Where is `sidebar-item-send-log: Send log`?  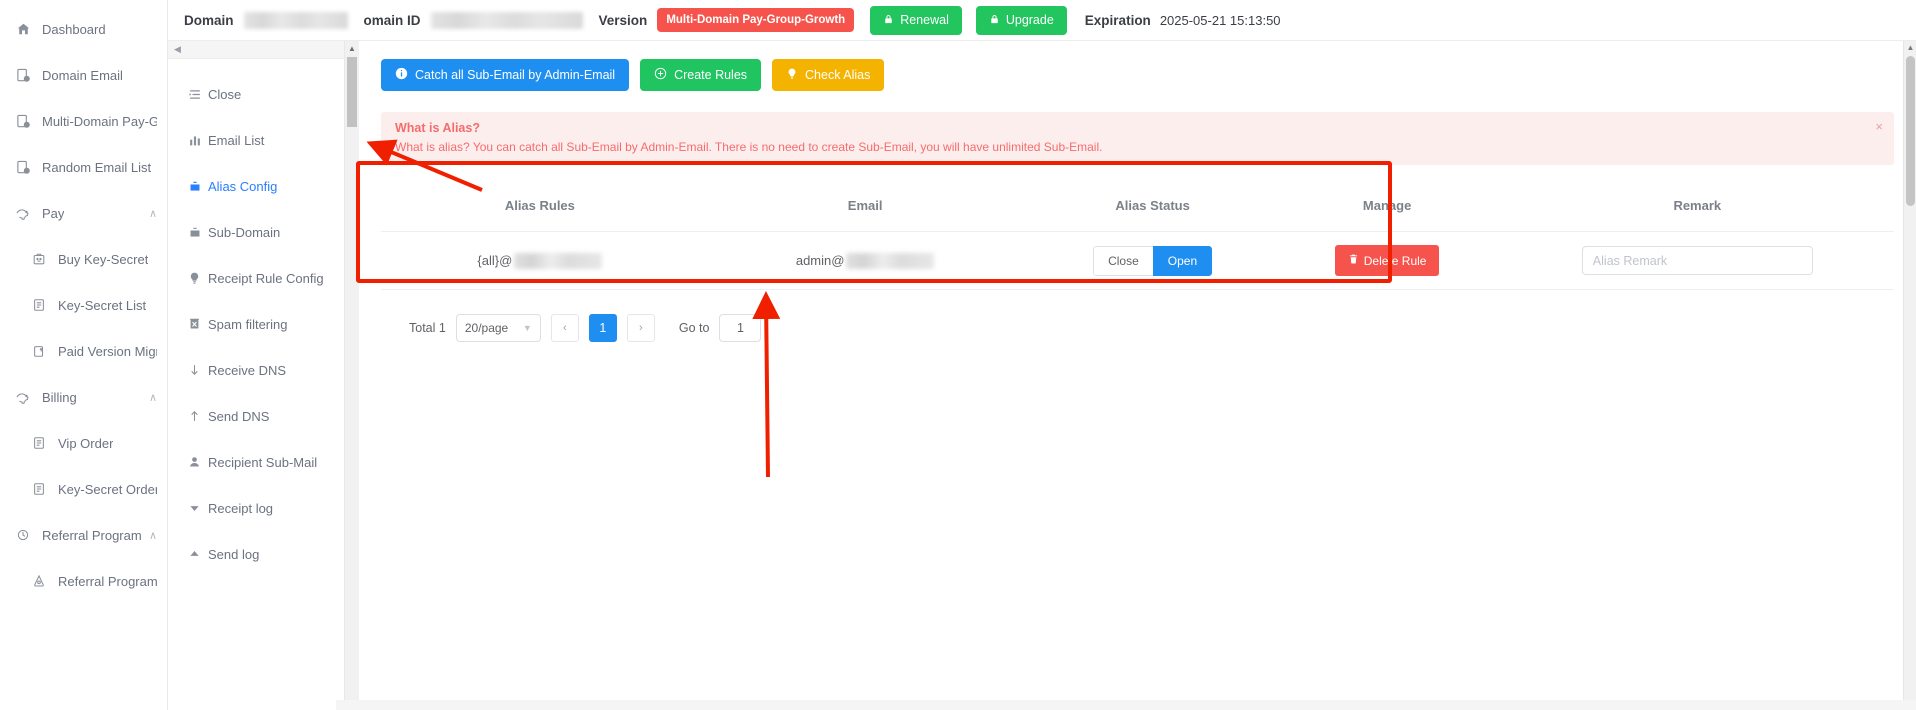
sidebar-item-send-log: Send log is located at coordinates (256, 554).